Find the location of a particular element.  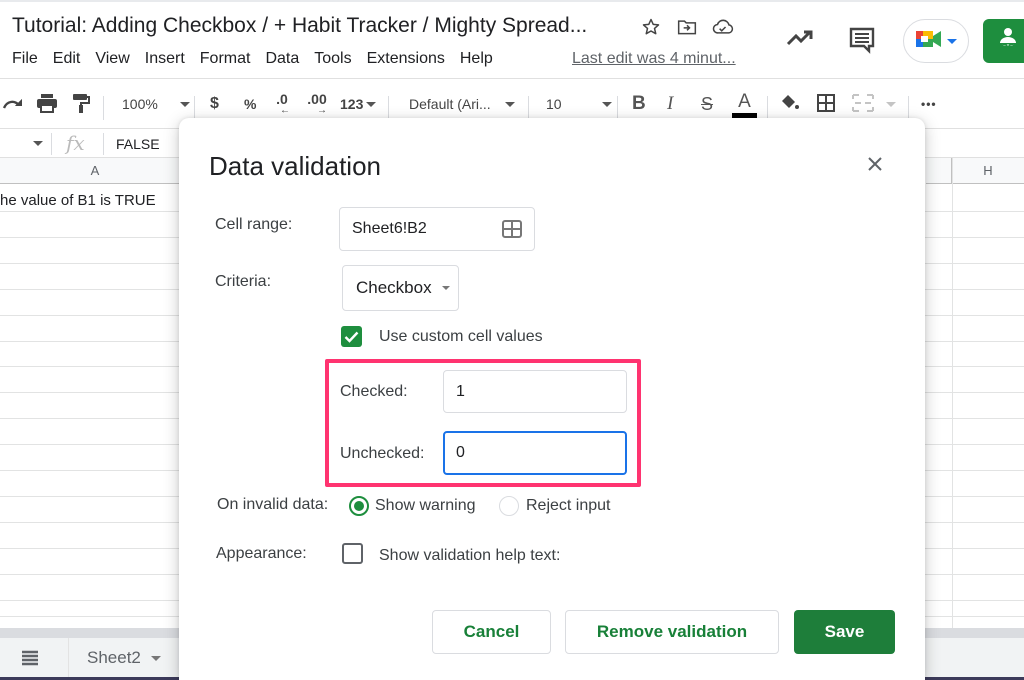

menu-tools: Tools is located at coordinates (332, 59).